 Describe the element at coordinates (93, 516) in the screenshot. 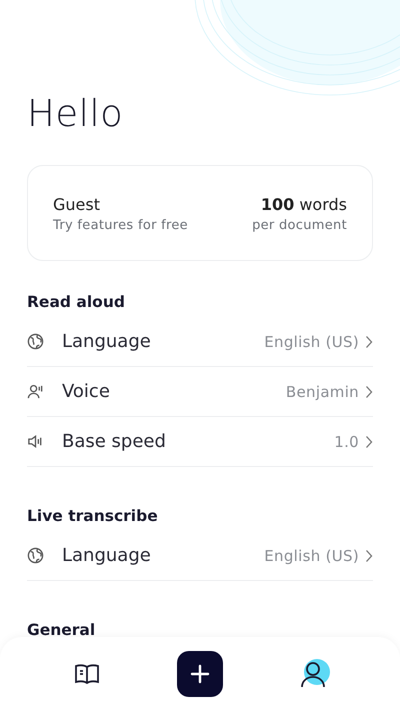

I see `section-heading: Live transcribe` at that location.